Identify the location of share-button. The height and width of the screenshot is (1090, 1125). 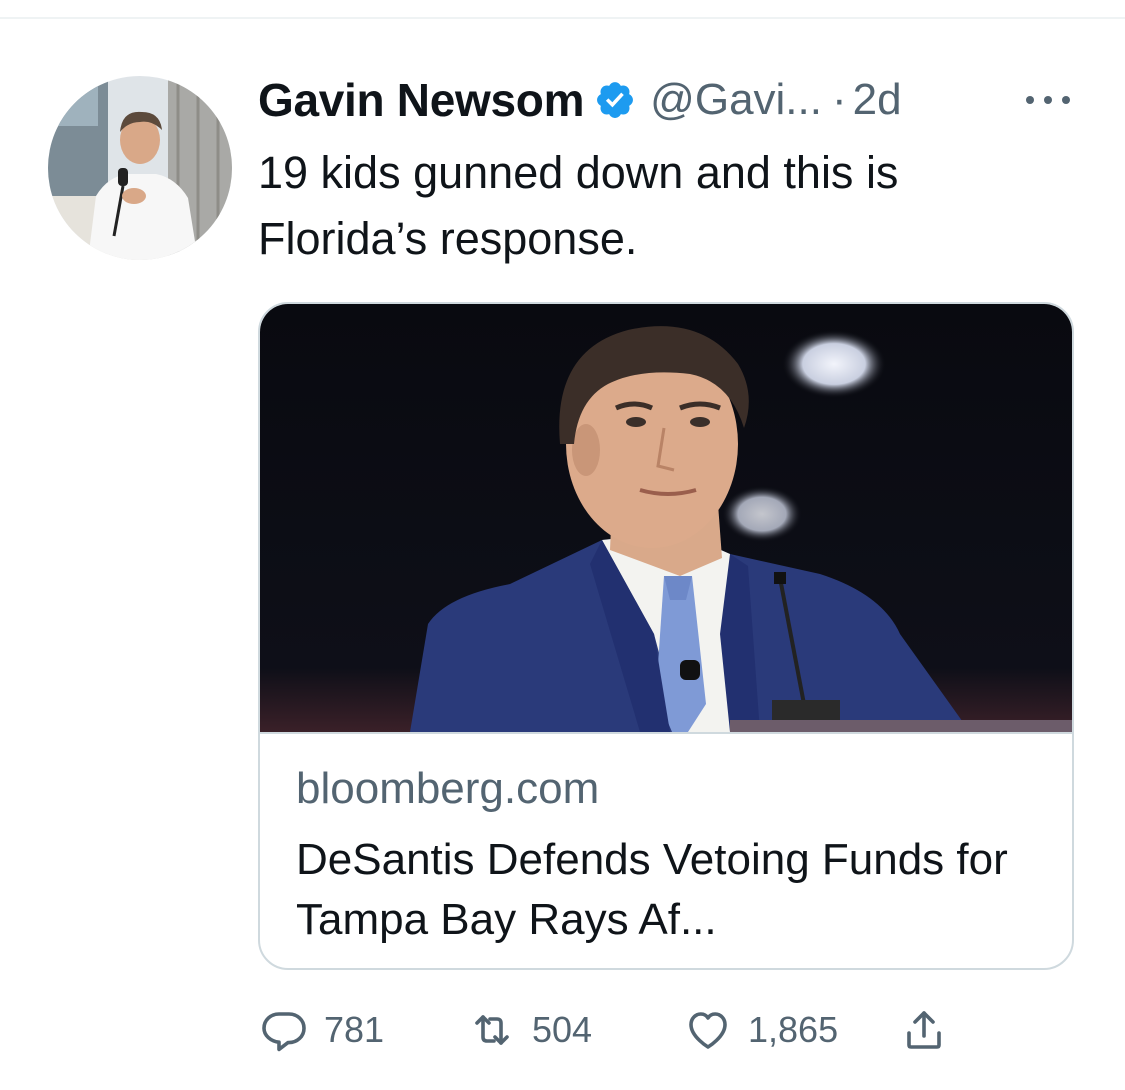
(924, 1030).